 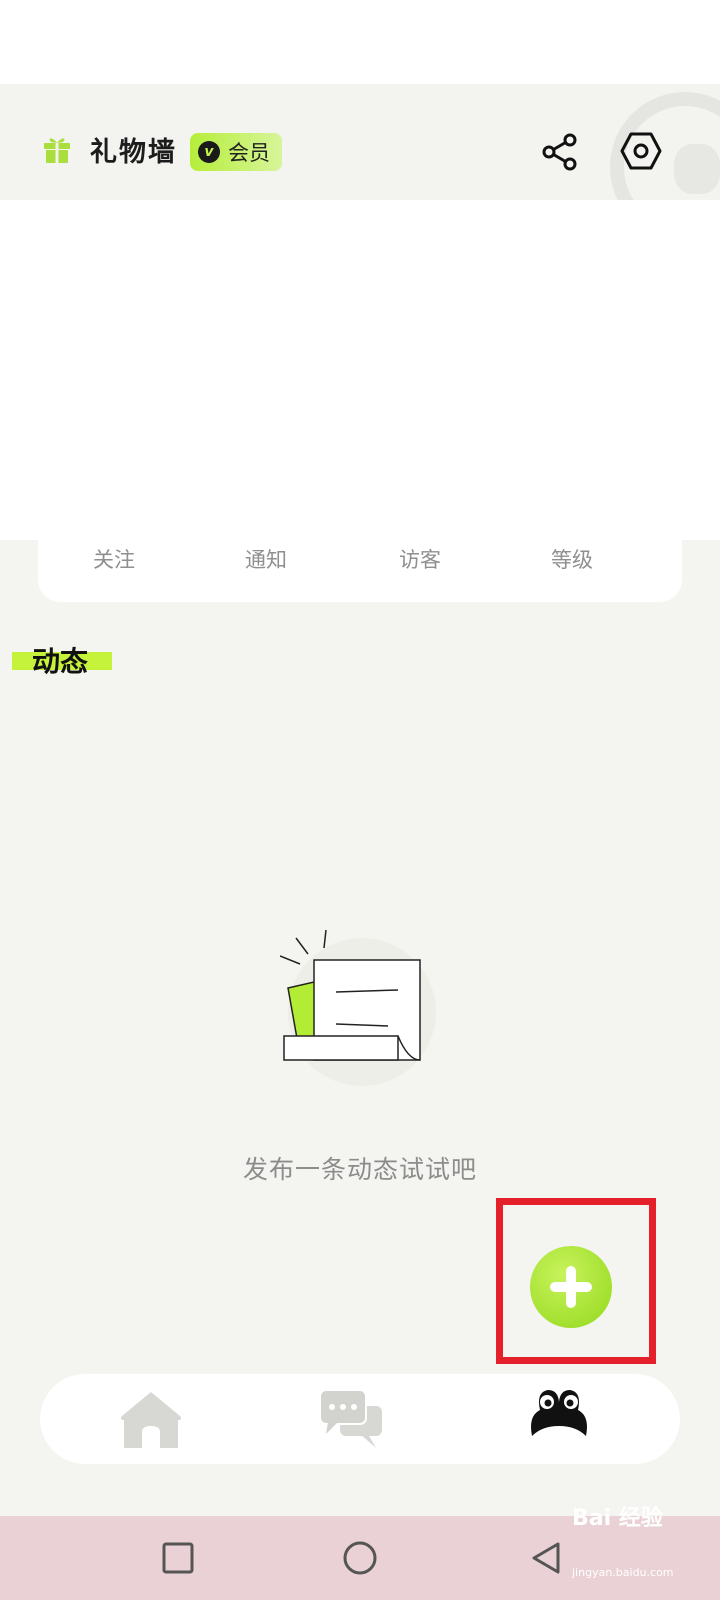 I want to click on bottom-nav, so click(x=360, y=1419).